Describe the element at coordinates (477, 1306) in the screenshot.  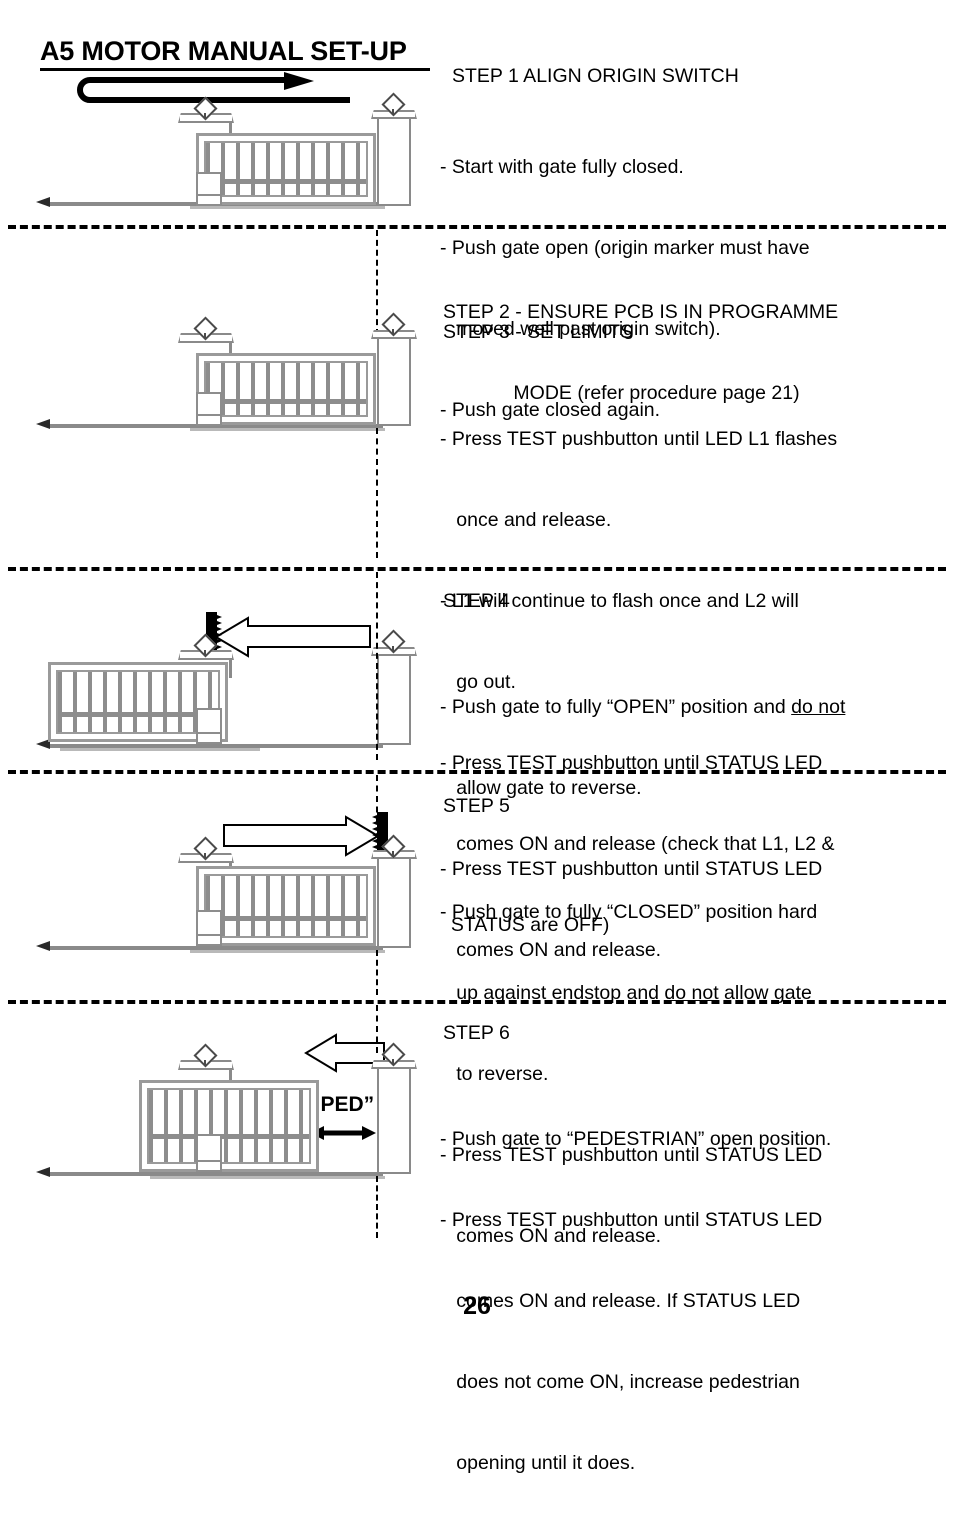
I see `page-number: 26` at that location.